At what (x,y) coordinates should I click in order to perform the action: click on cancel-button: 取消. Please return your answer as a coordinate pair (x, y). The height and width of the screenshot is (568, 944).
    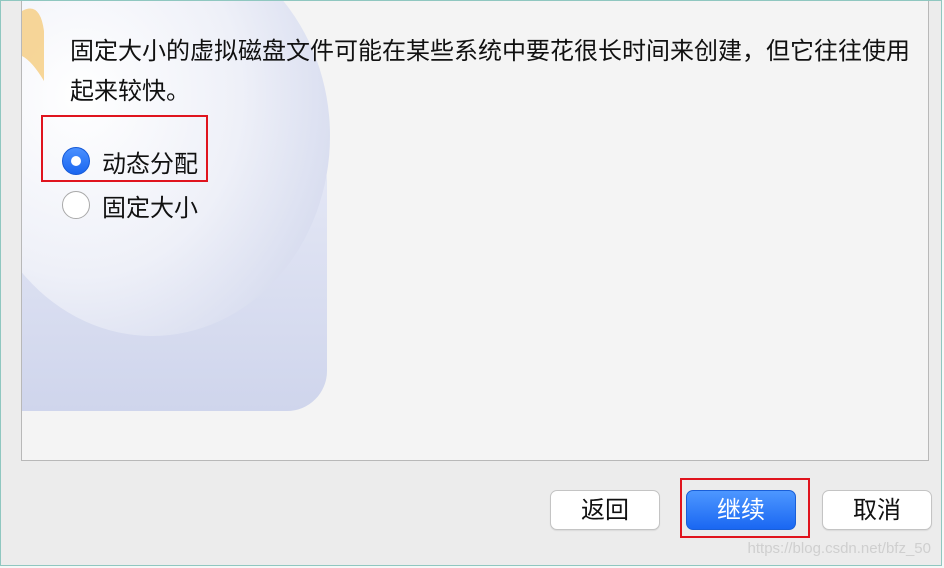
    Looking at the image, I should click on (877, 510).